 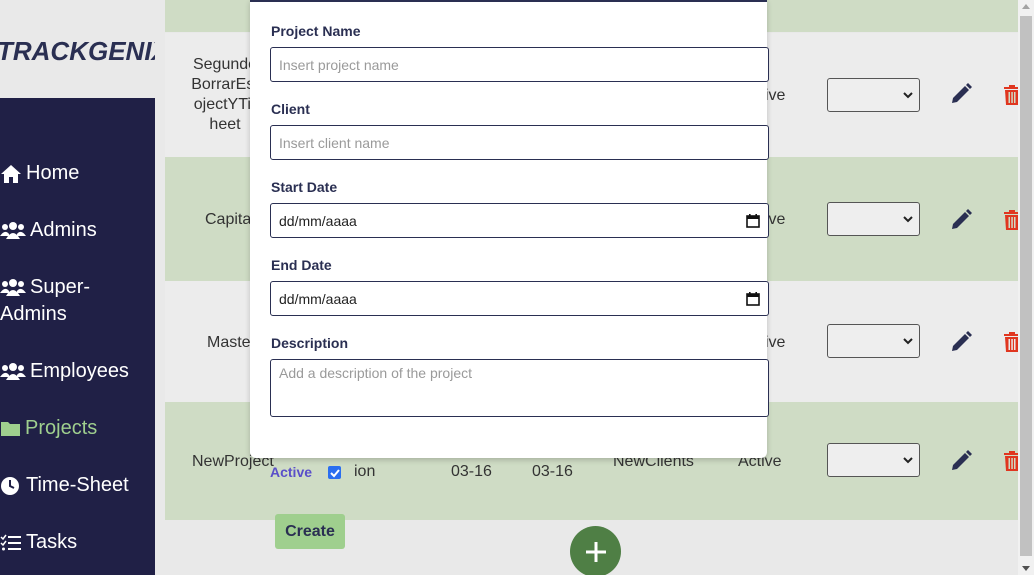 I want to click on project-name-label: Project Name, so click(x=316, y=31).